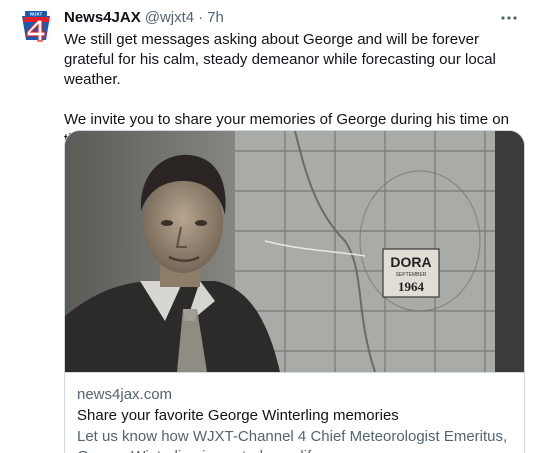  What do you see at coordinates (144, 18) in the screenshot?
I see `tweet-header: News4JAX @wjxt4 · 7h` at bounding box center [144, 18].